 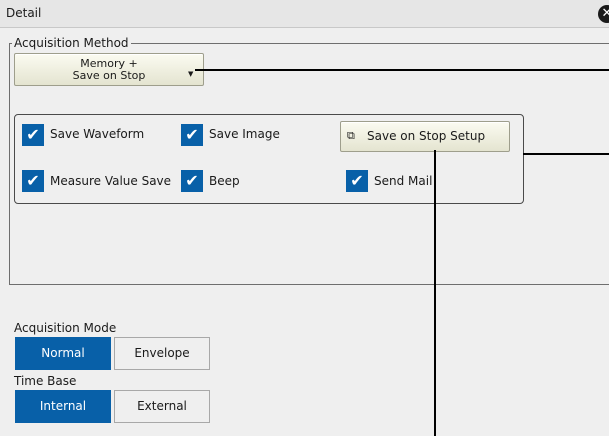 I want to click on beep-label: Beep, so click(x=224, y=181).